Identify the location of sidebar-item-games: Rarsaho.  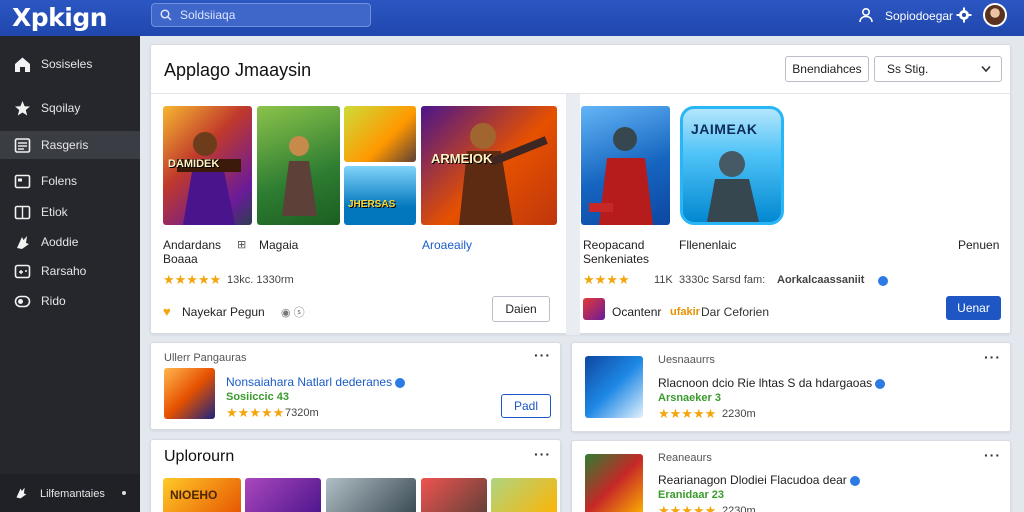
(70, 271).